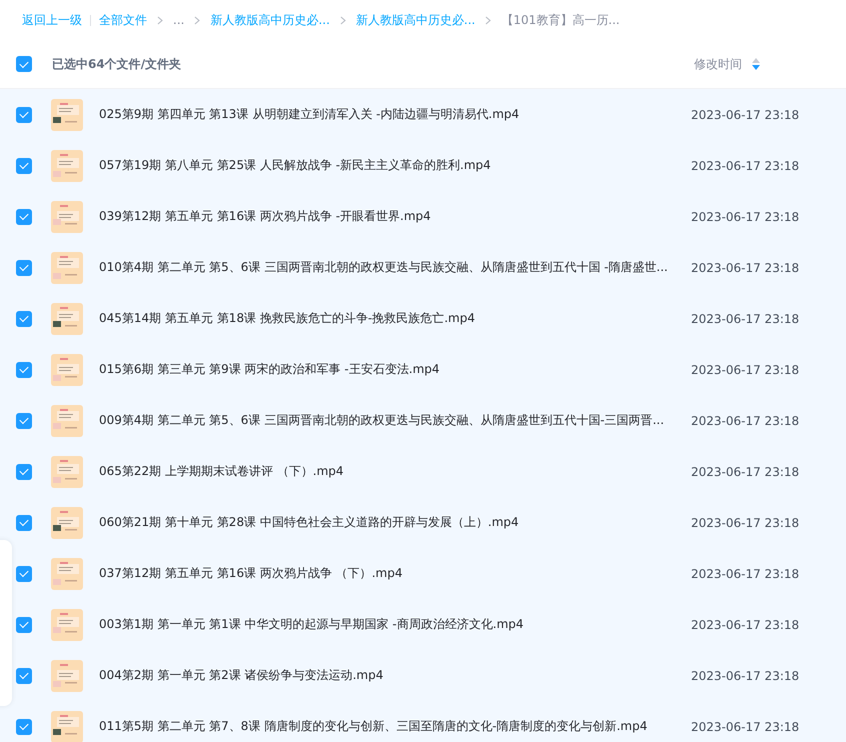 This screenshot has width=846, height=742. Describe the element at coordinates (117, 64) in the screenshot. I see `selection-count: 已选中64个文件/文件夹` at that location.